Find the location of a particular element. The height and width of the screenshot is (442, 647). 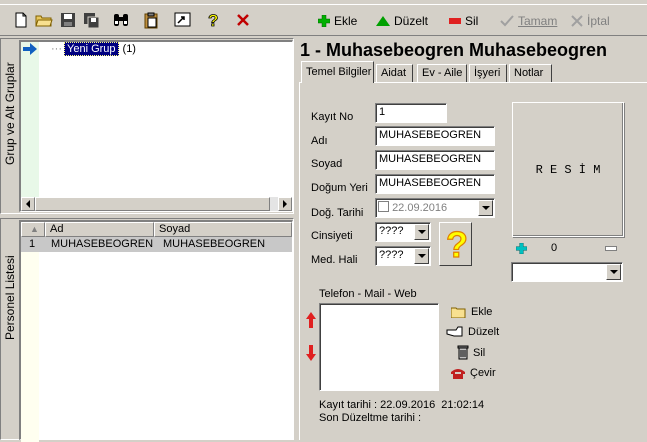

add-button-label: Ekle is located at coordinates (346, 21).